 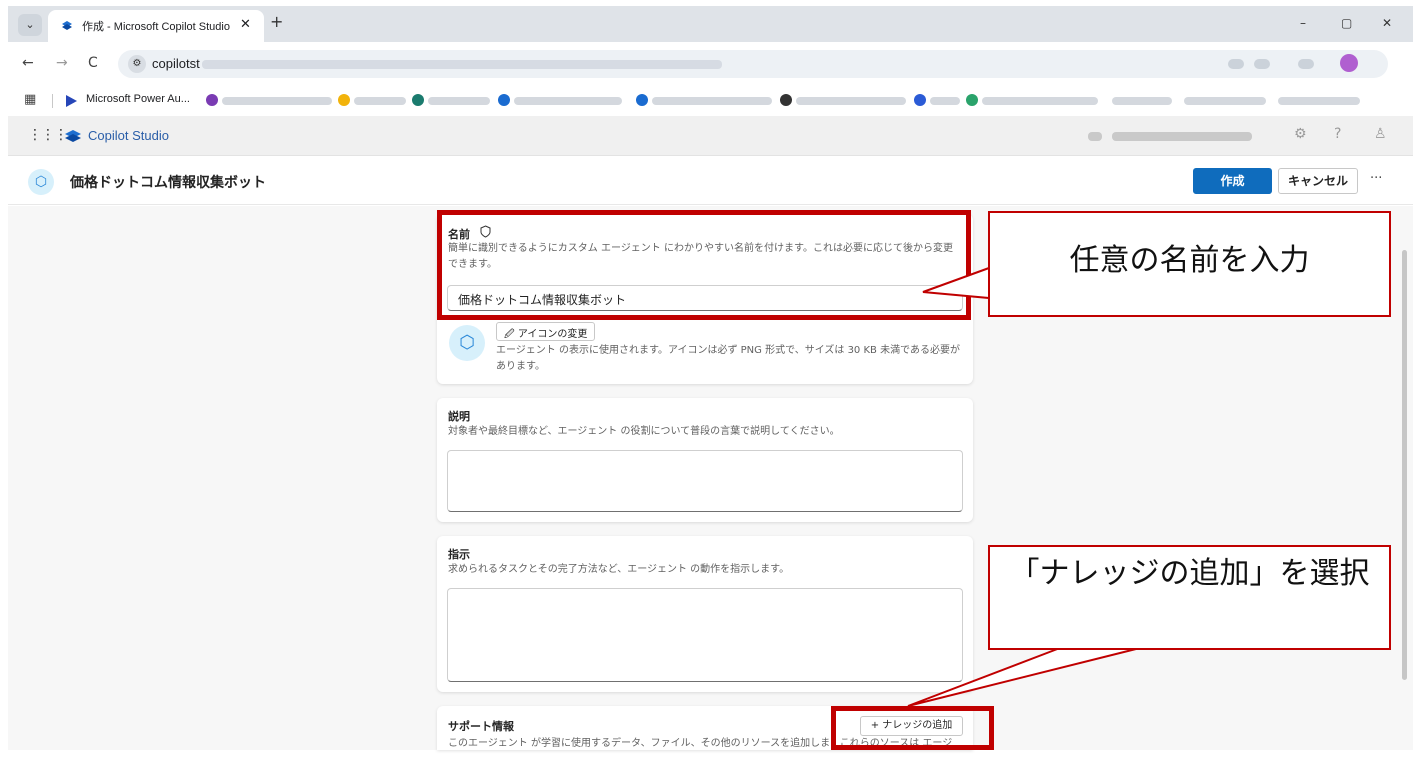 What do you see at coordinates (511, 334) in the screenshot?
I see `image-edit-icon: 🖉` at bounding box center [511, 334].